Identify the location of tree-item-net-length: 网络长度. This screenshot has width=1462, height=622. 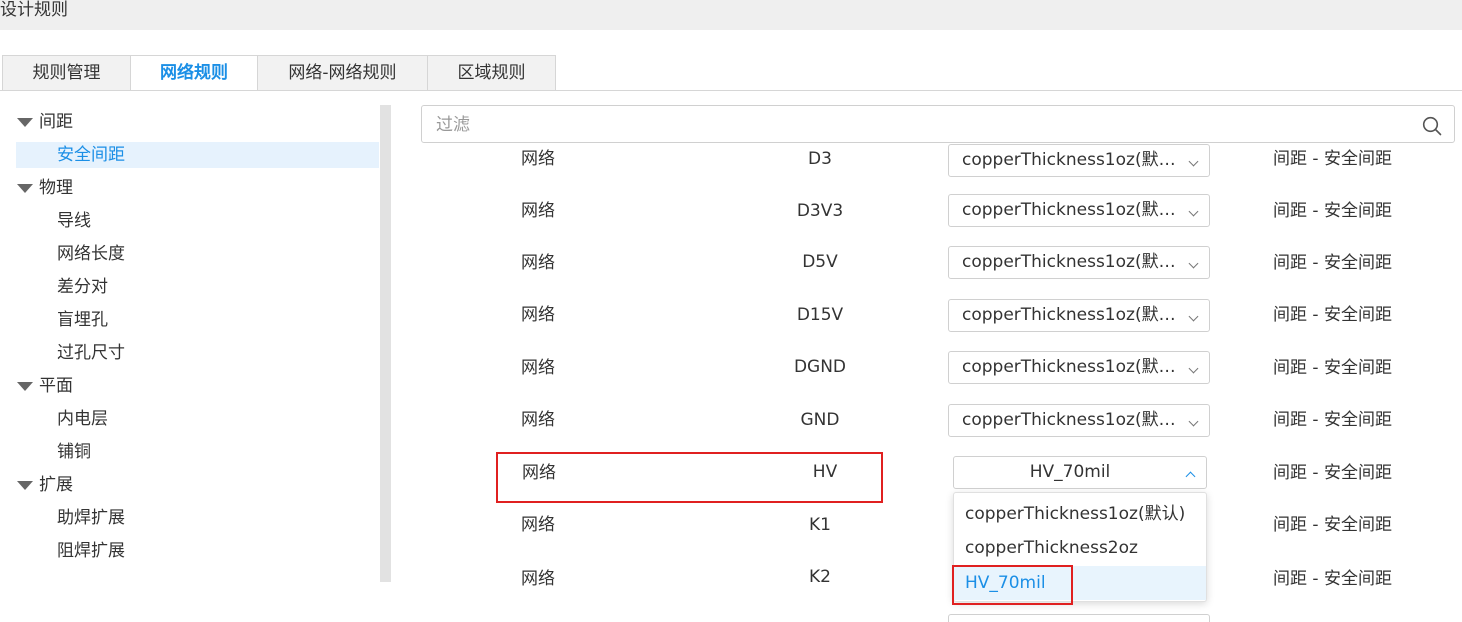
(190, 254).